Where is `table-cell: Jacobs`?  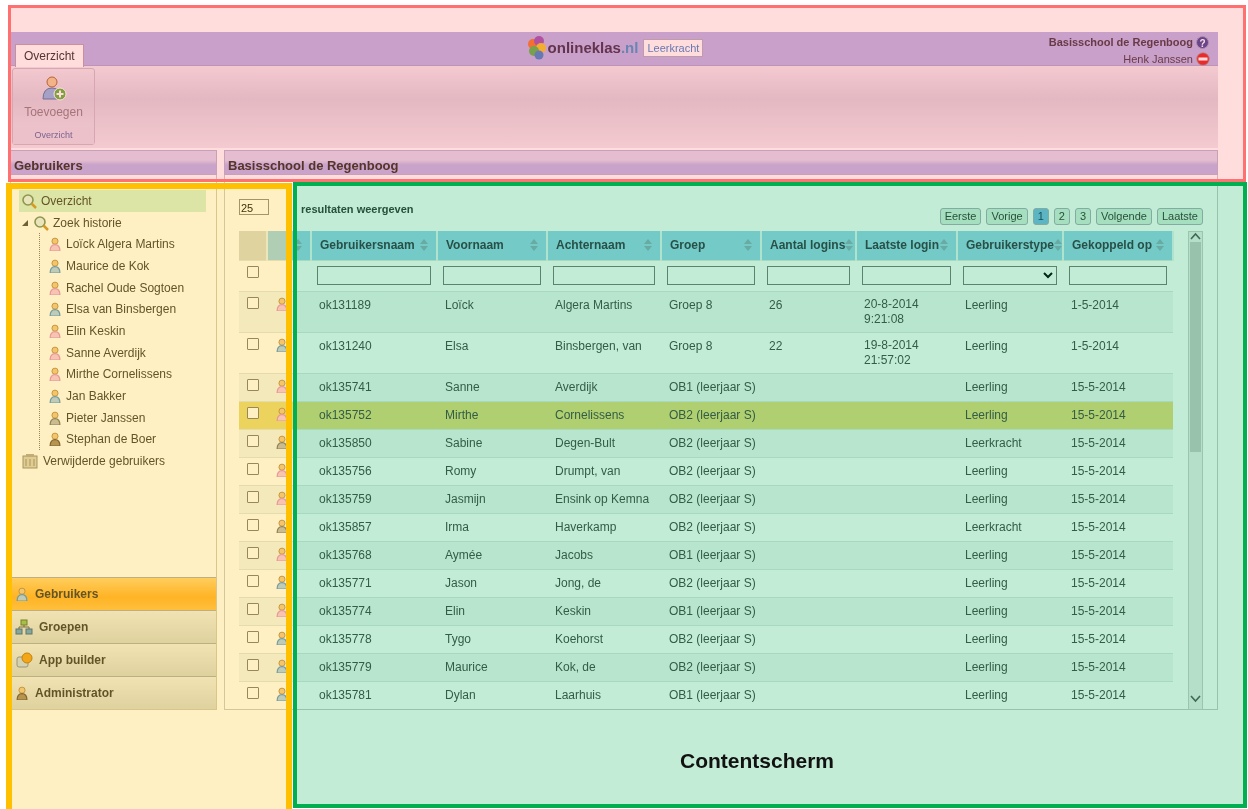
table-cell: Jacobs is located at coordinates (574, 554).